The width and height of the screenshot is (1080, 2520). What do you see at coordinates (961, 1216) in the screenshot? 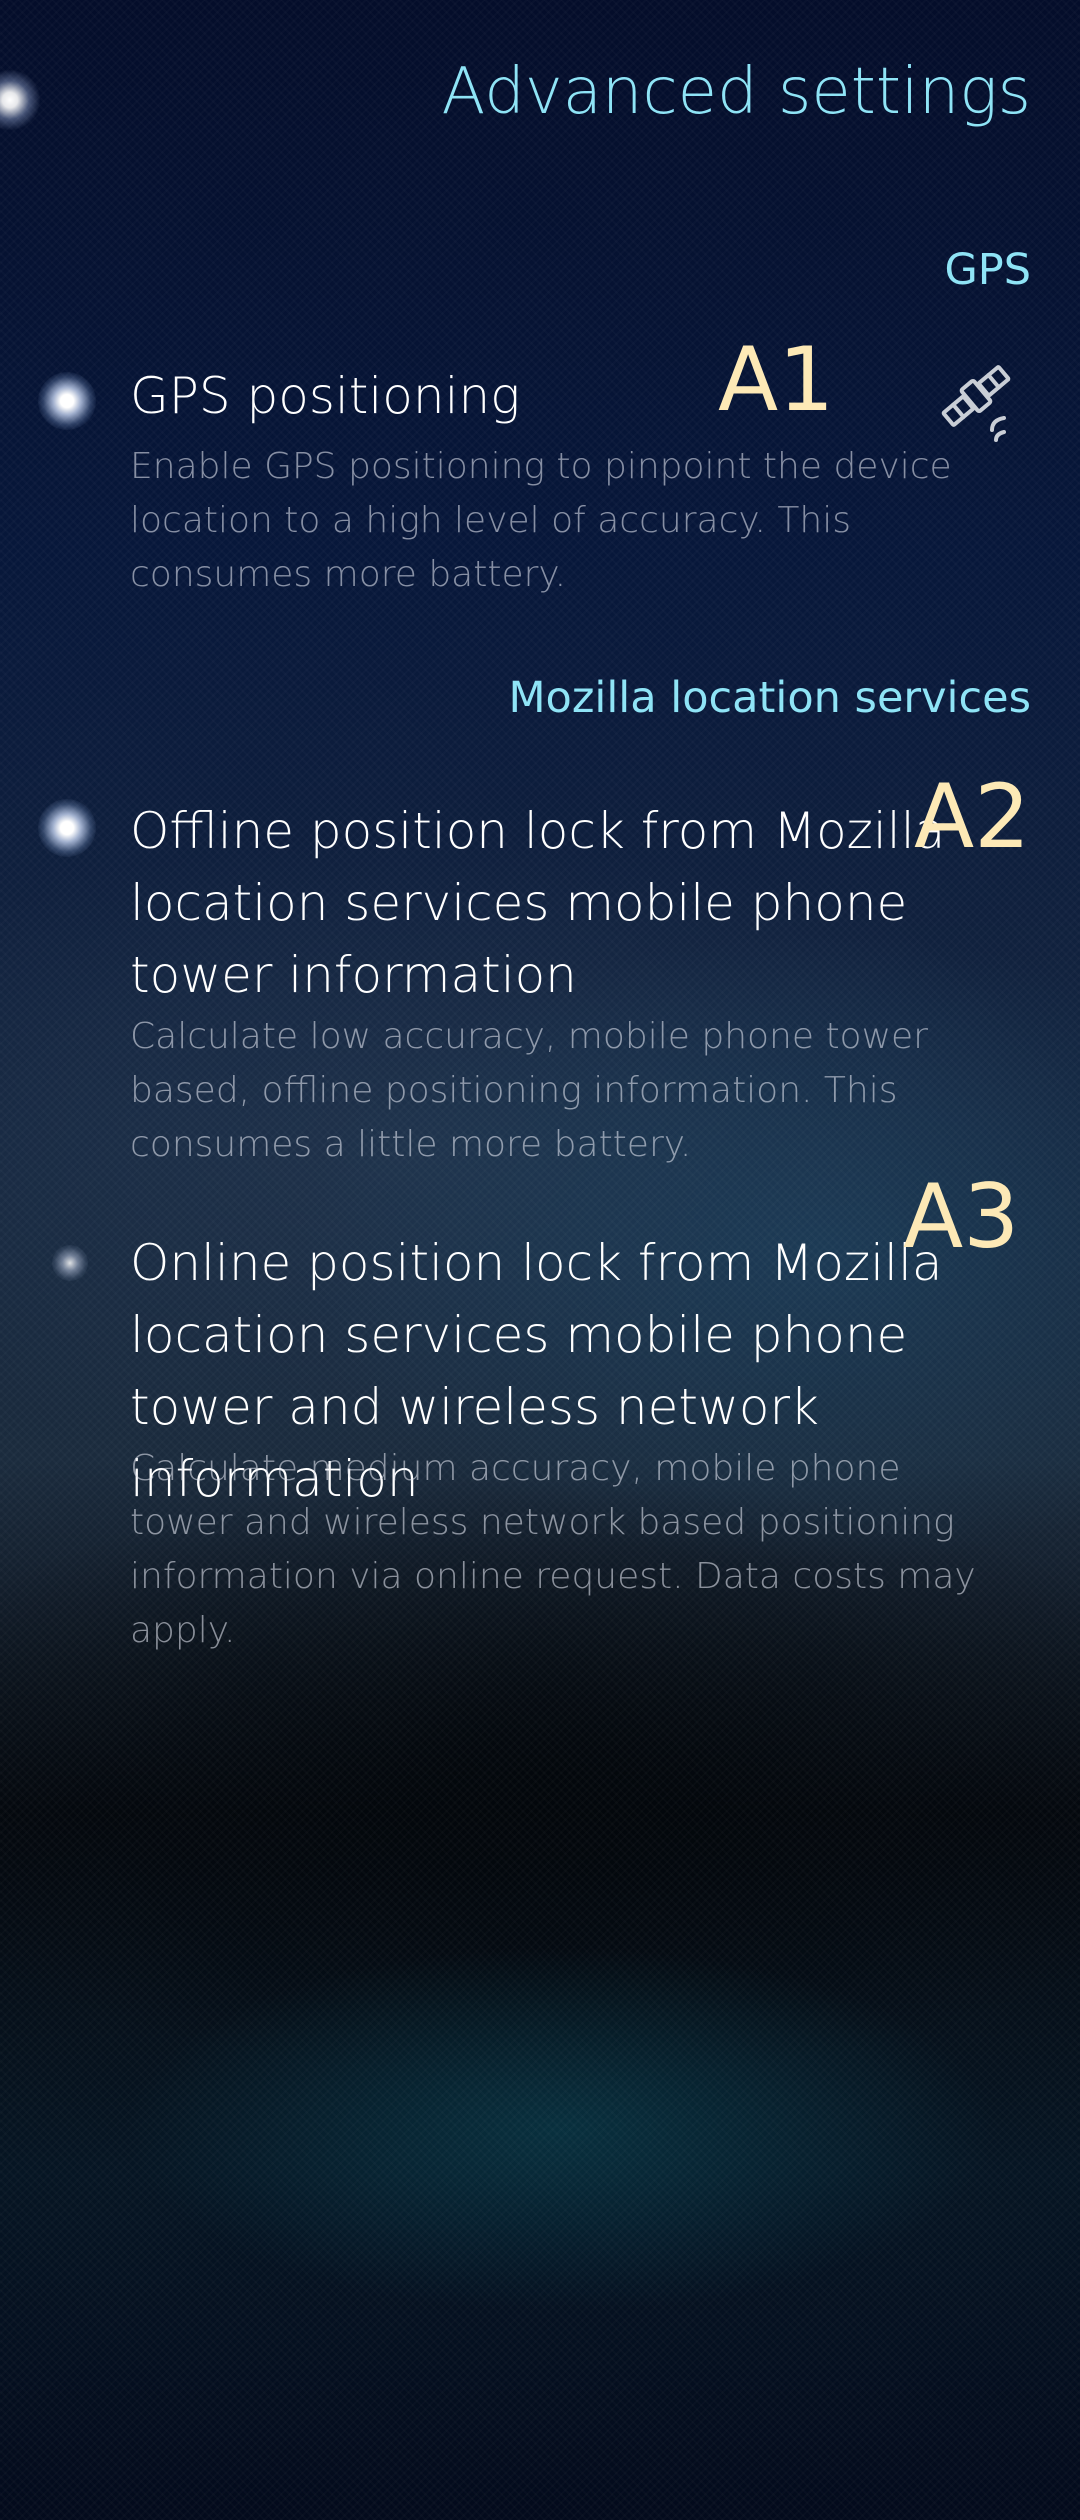
I see `annotation-a3: A3` at bounding box center [961, 1216].